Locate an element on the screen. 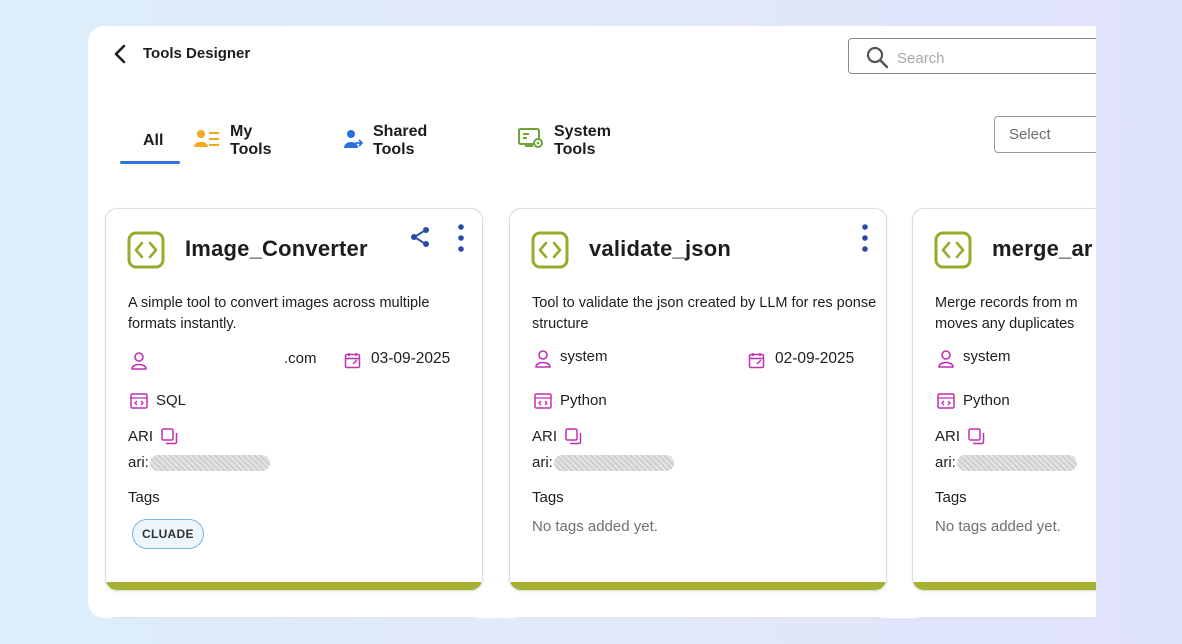 The height and width of the screenshot is (644, 1182). search-box is located at coordinates (972, 56).